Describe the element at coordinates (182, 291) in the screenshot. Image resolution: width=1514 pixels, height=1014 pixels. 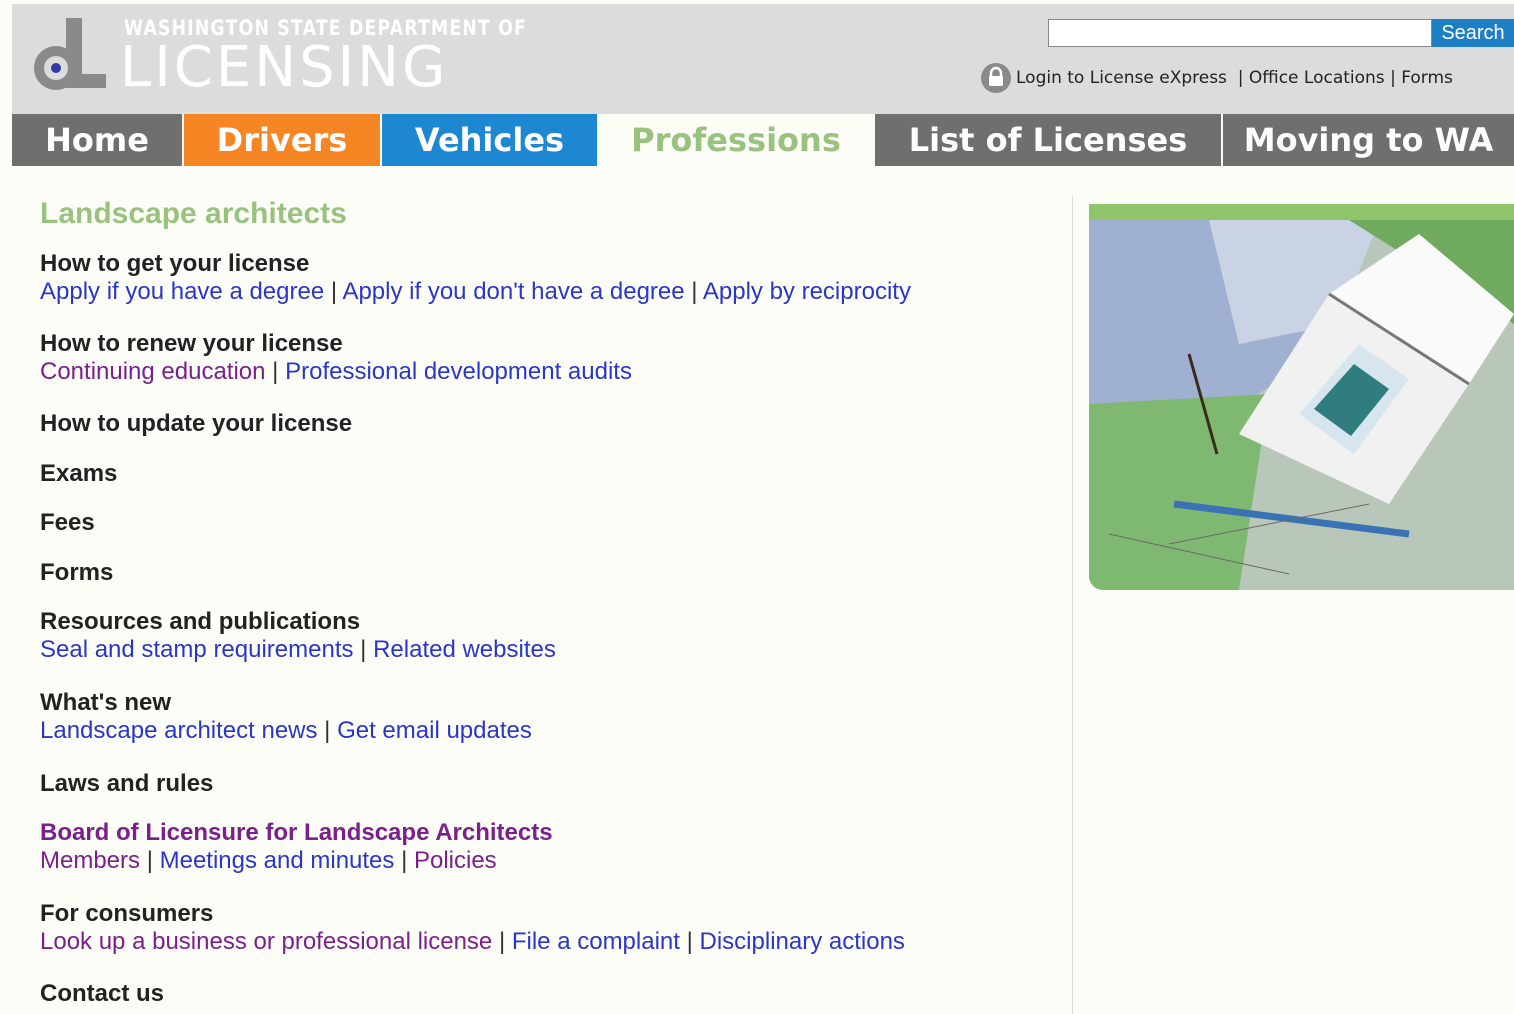
I see `apply-degree-link: Apply if you have a degree` at that location.